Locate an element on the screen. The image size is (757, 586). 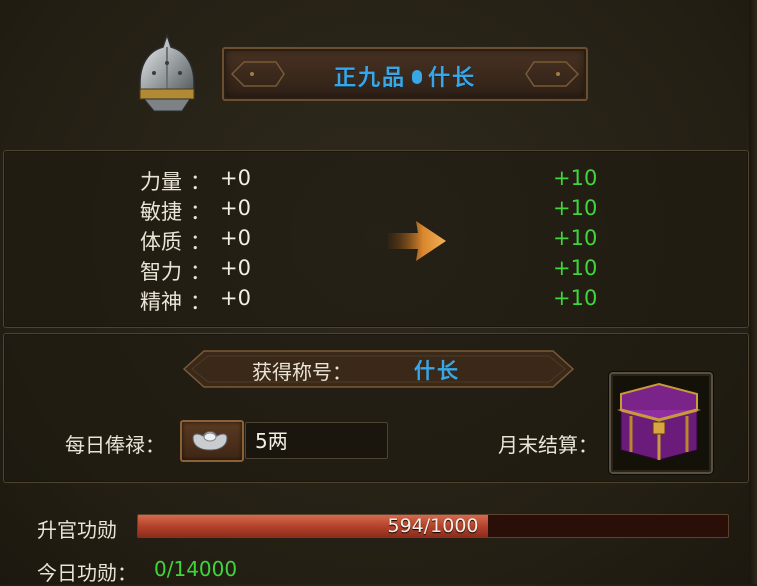
treasure-chest-icon is located at coordinates (659, 421).